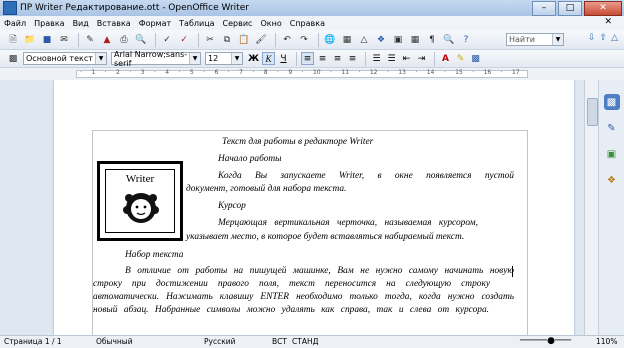 The height and width of the screenshot is (348, 624). I want to click on close-button: ✕, so click(603, 8).